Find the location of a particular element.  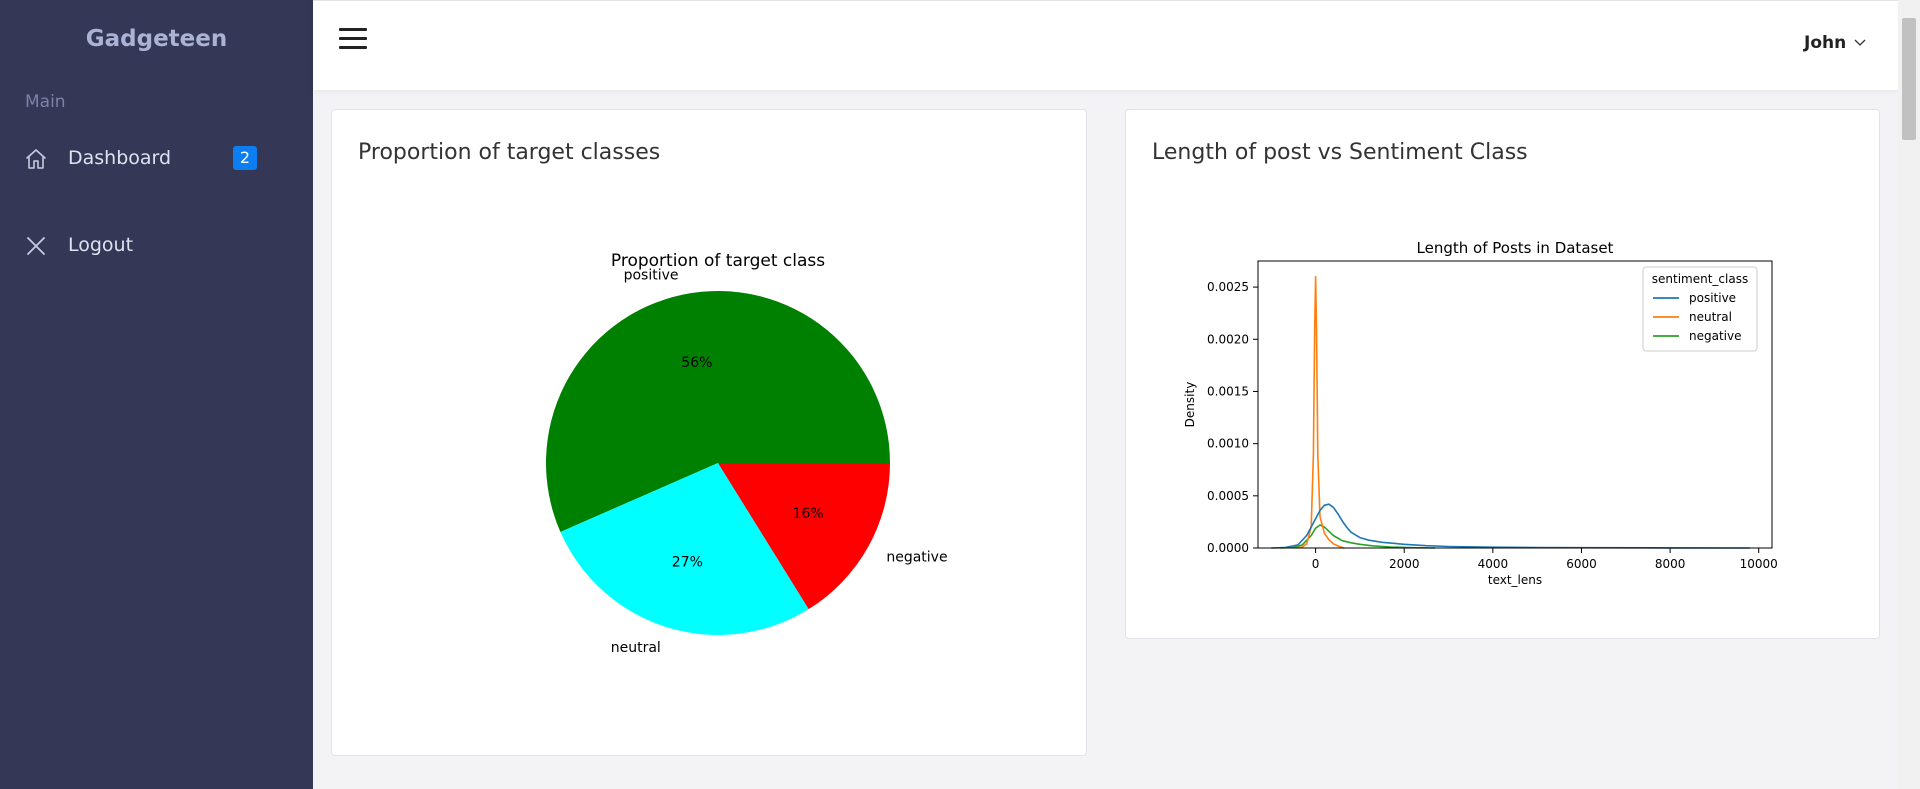

y-tick-label: 0.0005 is located at coordinates (1228, 496).